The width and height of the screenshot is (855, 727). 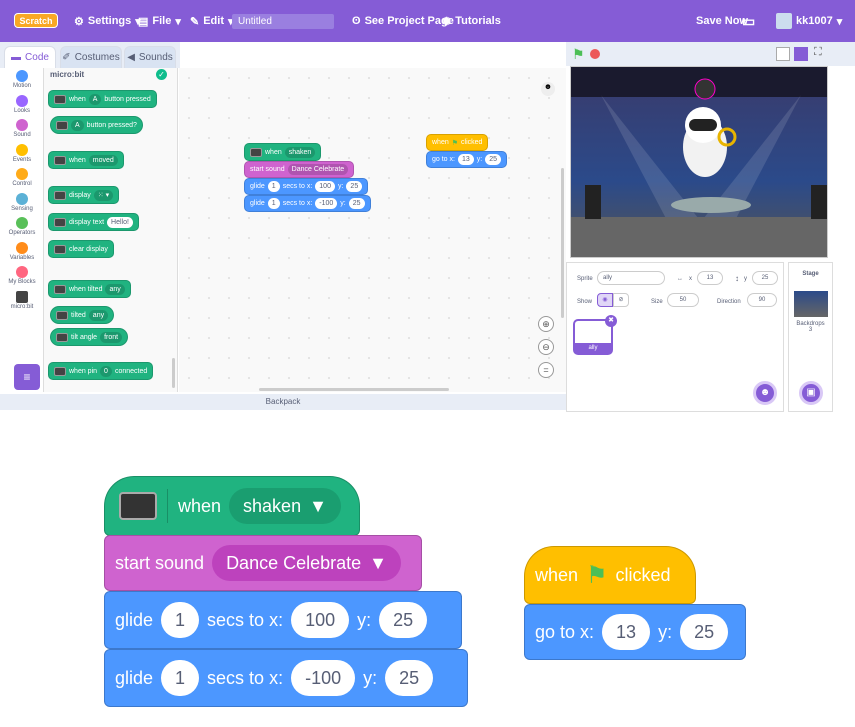 What do you see at coordinates (467, 159) in the screenshot?
I see `ws-go-to-xy: go to x: 13 y: 25` at bounding box center [467, 159].